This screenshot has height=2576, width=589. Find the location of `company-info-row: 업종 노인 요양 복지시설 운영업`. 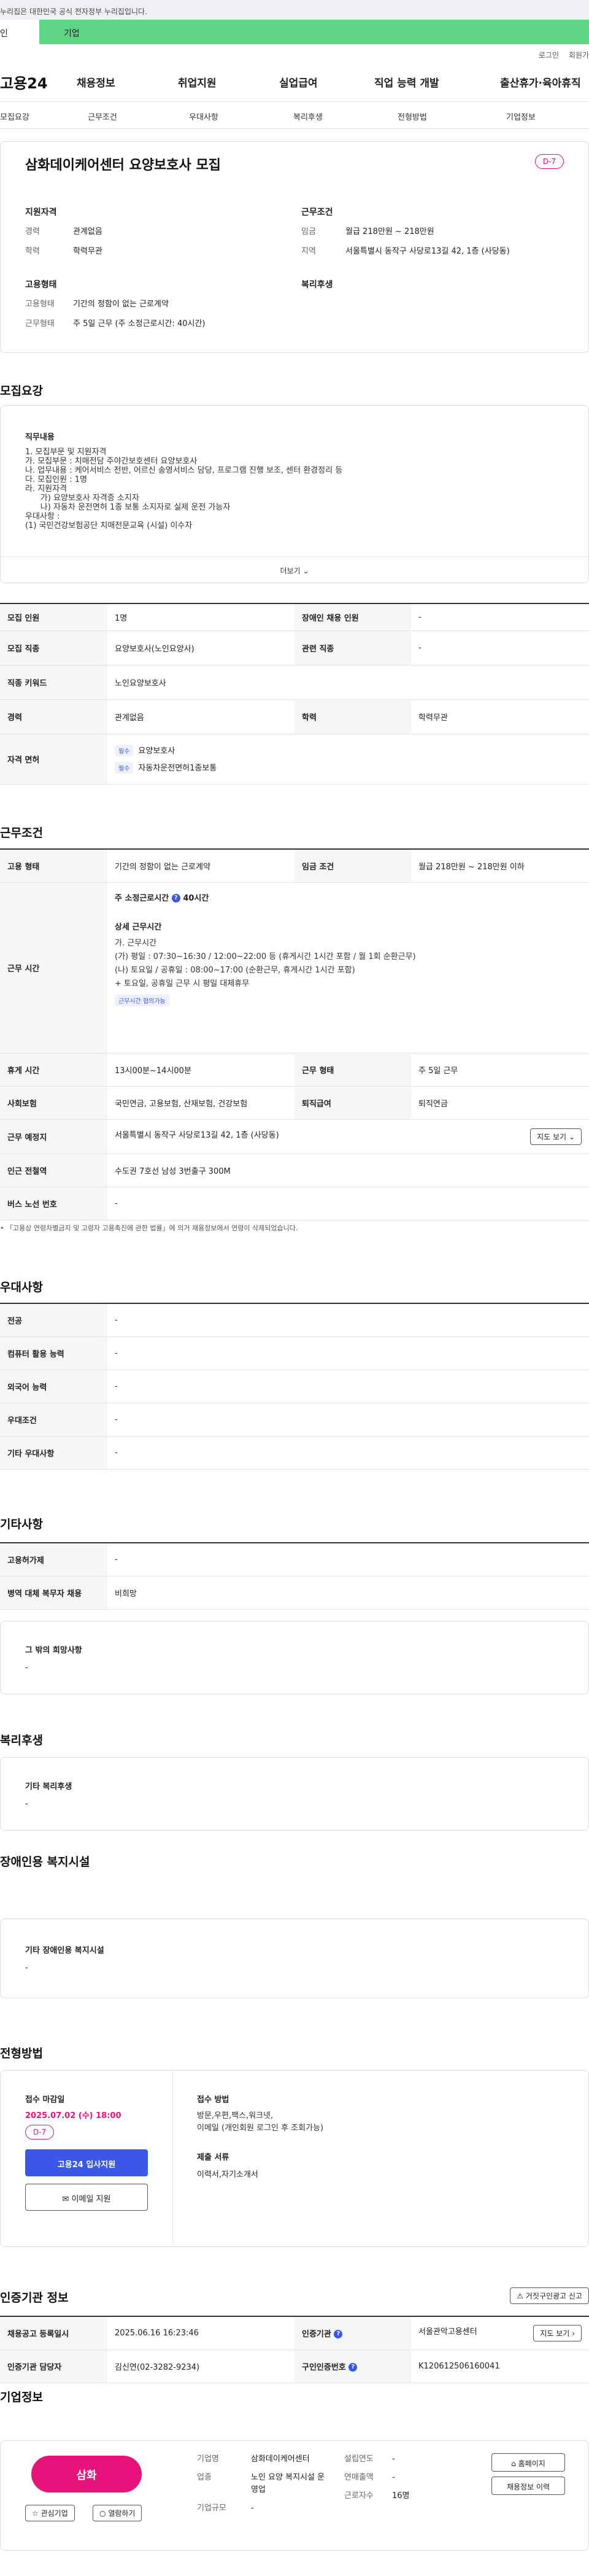

company-info-row: 업종 노인 요양 복지시설 운영업 is located at coordinates (267, 2484).